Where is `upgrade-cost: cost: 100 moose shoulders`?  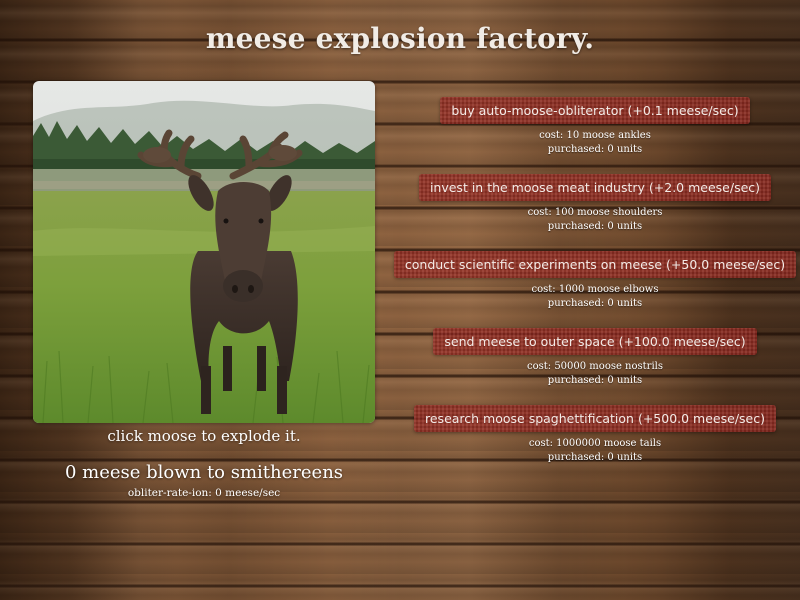 upgrade-cost: cost: 100 moose shoulders is located at coordinates (595, 212).